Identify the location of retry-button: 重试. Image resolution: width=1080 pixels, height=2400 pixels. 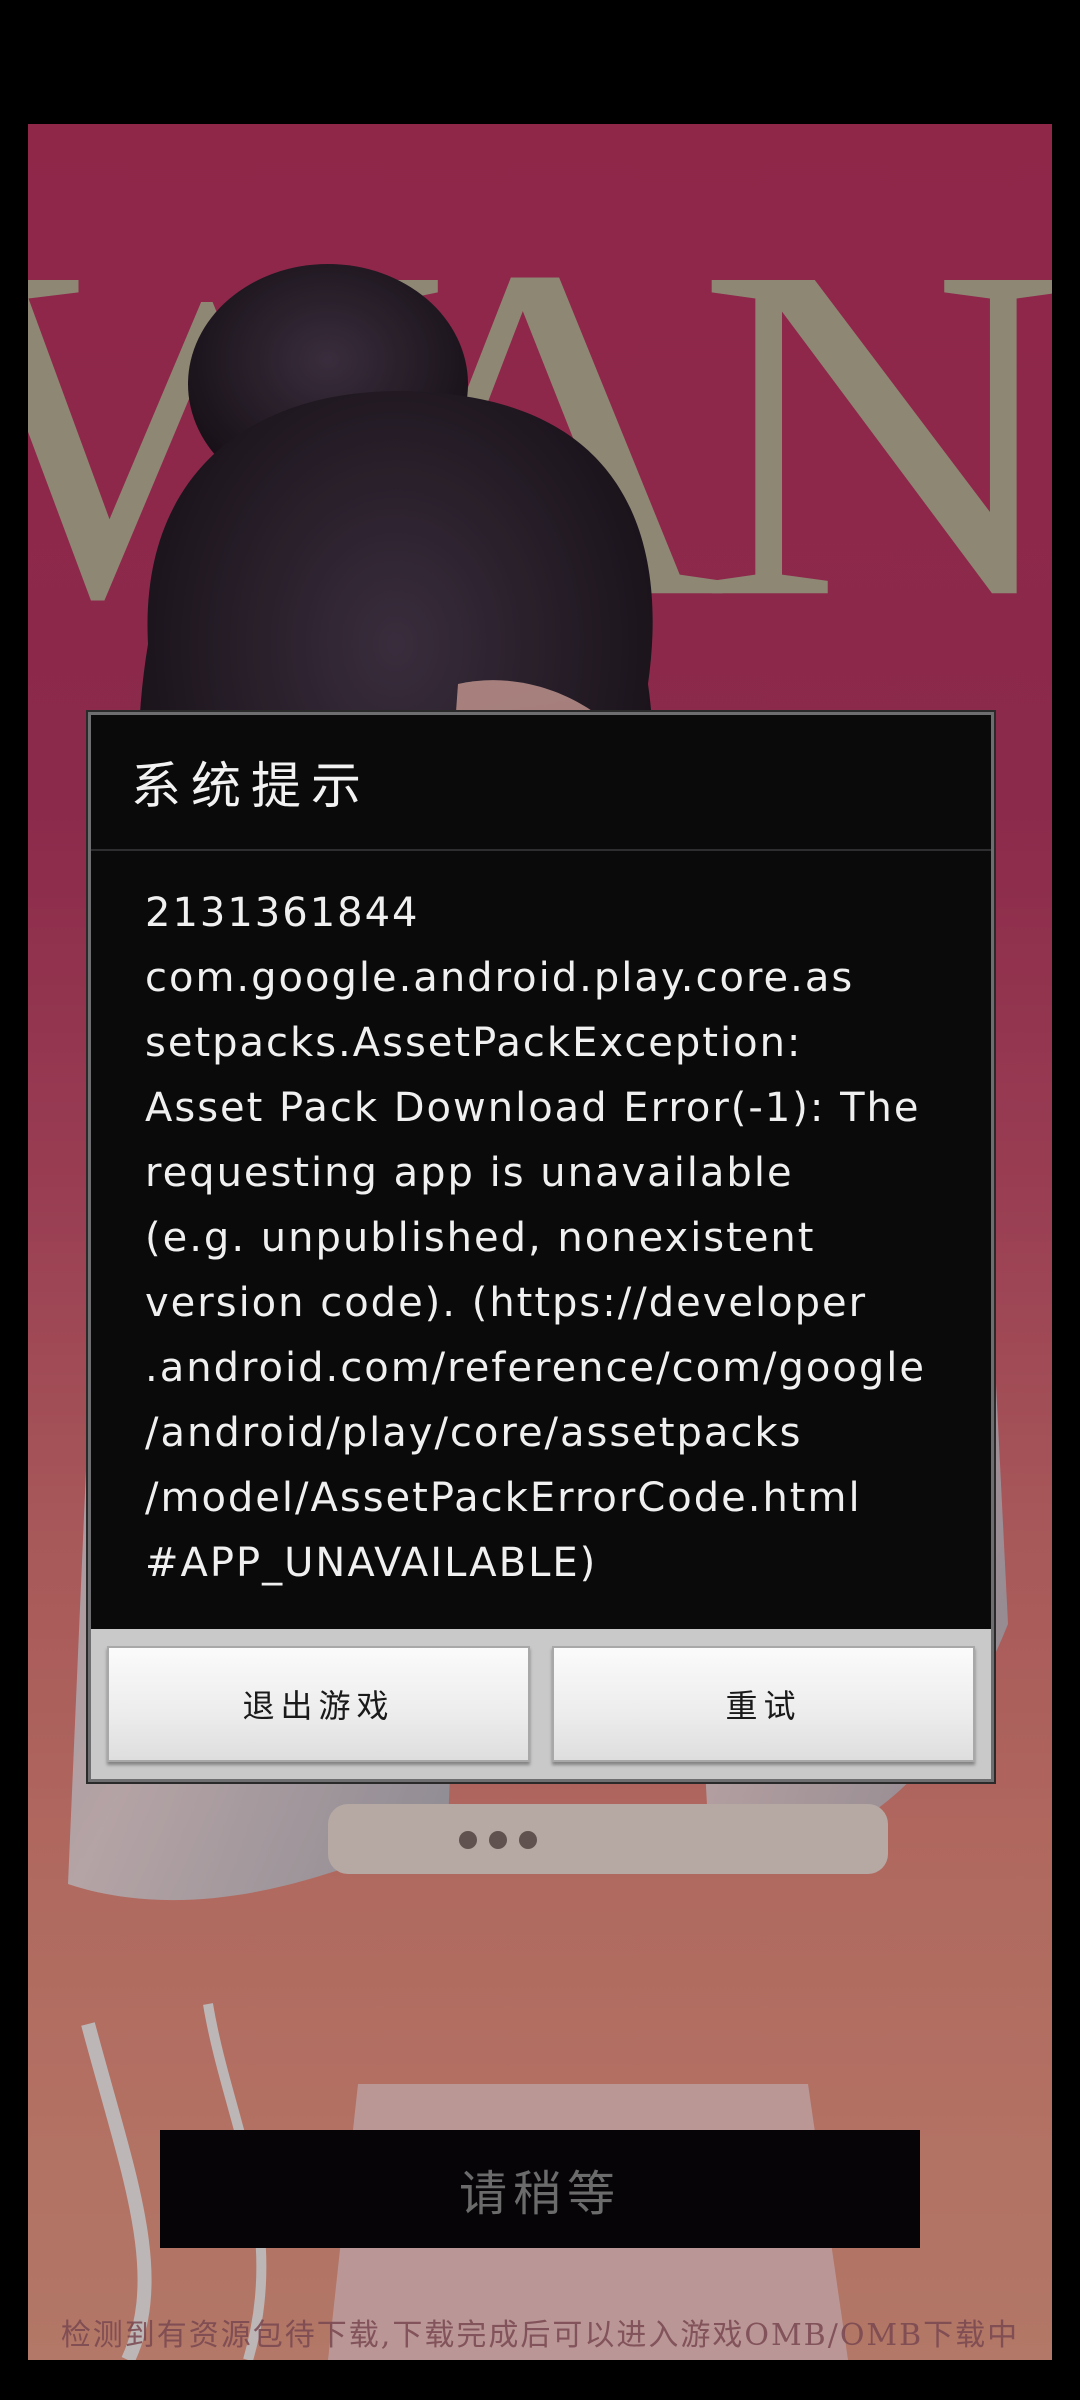
(763, 1704).